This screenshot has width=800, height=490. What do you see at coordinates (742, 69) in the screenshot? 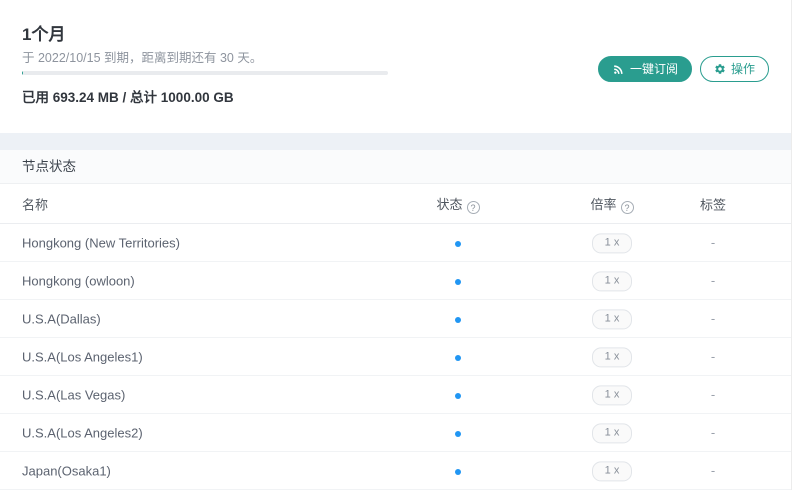
I see `actions-button-label: 操作` at bounding box center [742, 69].